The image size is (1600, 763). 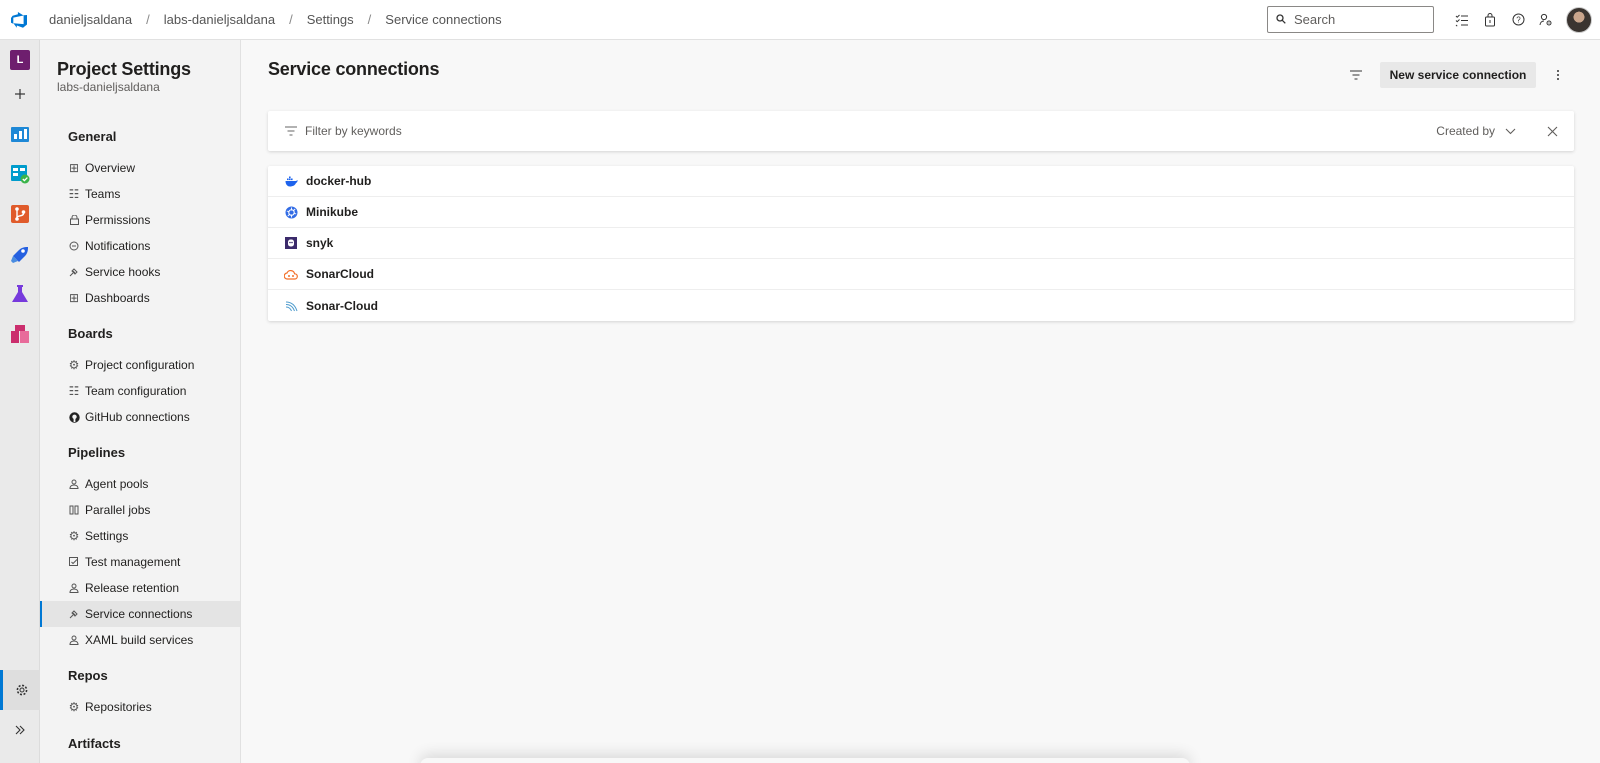 What do you see at coordinates (140, 536) in the screenshot?
I see `sidebar-item-settings: ⚙ Settings` at bounding box center [140, 536].